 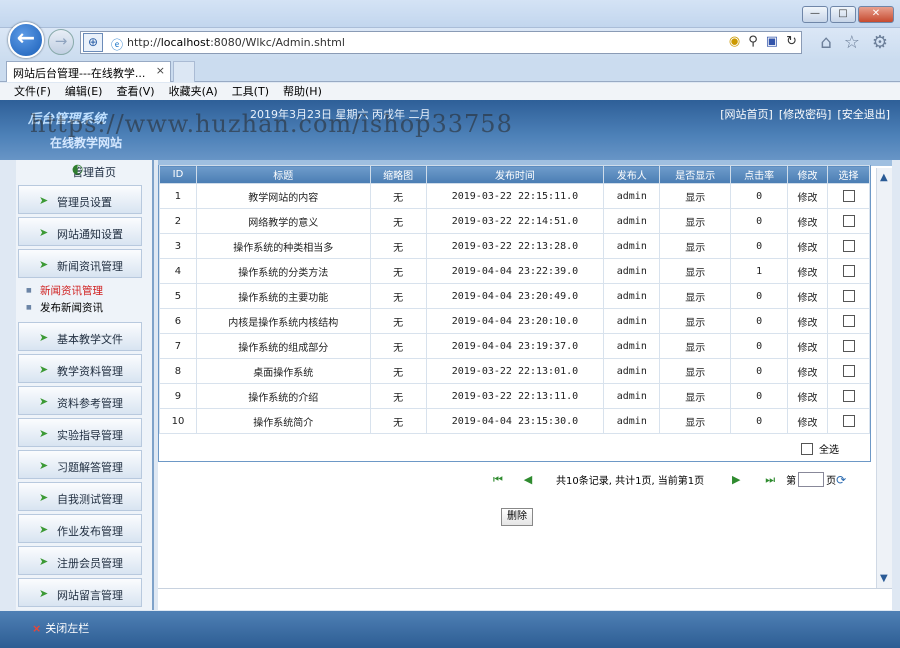 What do you see at coordinates (80, 263) in the screenshot?
I see `sidebar-item-news: ➤ 新闻资讯管理` at bounding box center [80, 263].